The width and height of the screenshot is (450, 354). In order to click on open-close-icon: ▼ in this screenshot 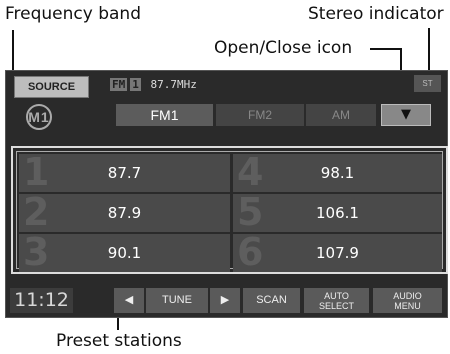, I will do `click(406, 114)`.